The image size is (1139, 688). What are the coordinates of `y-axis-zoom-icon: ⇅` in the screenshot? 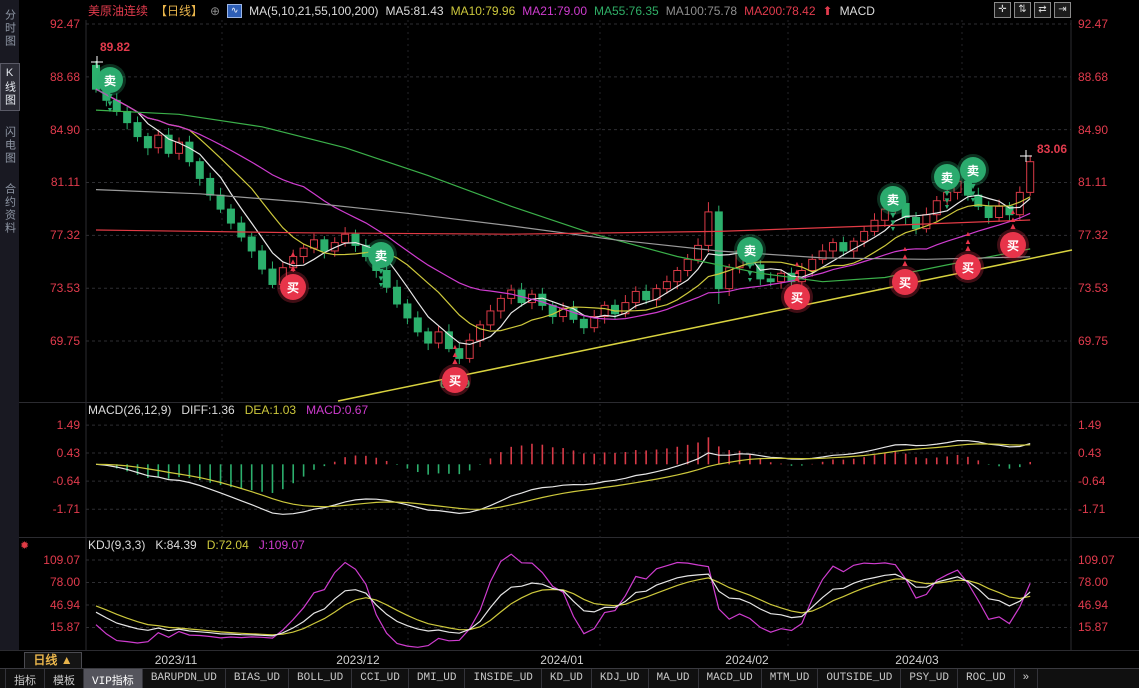 It's located at (1022, 10).